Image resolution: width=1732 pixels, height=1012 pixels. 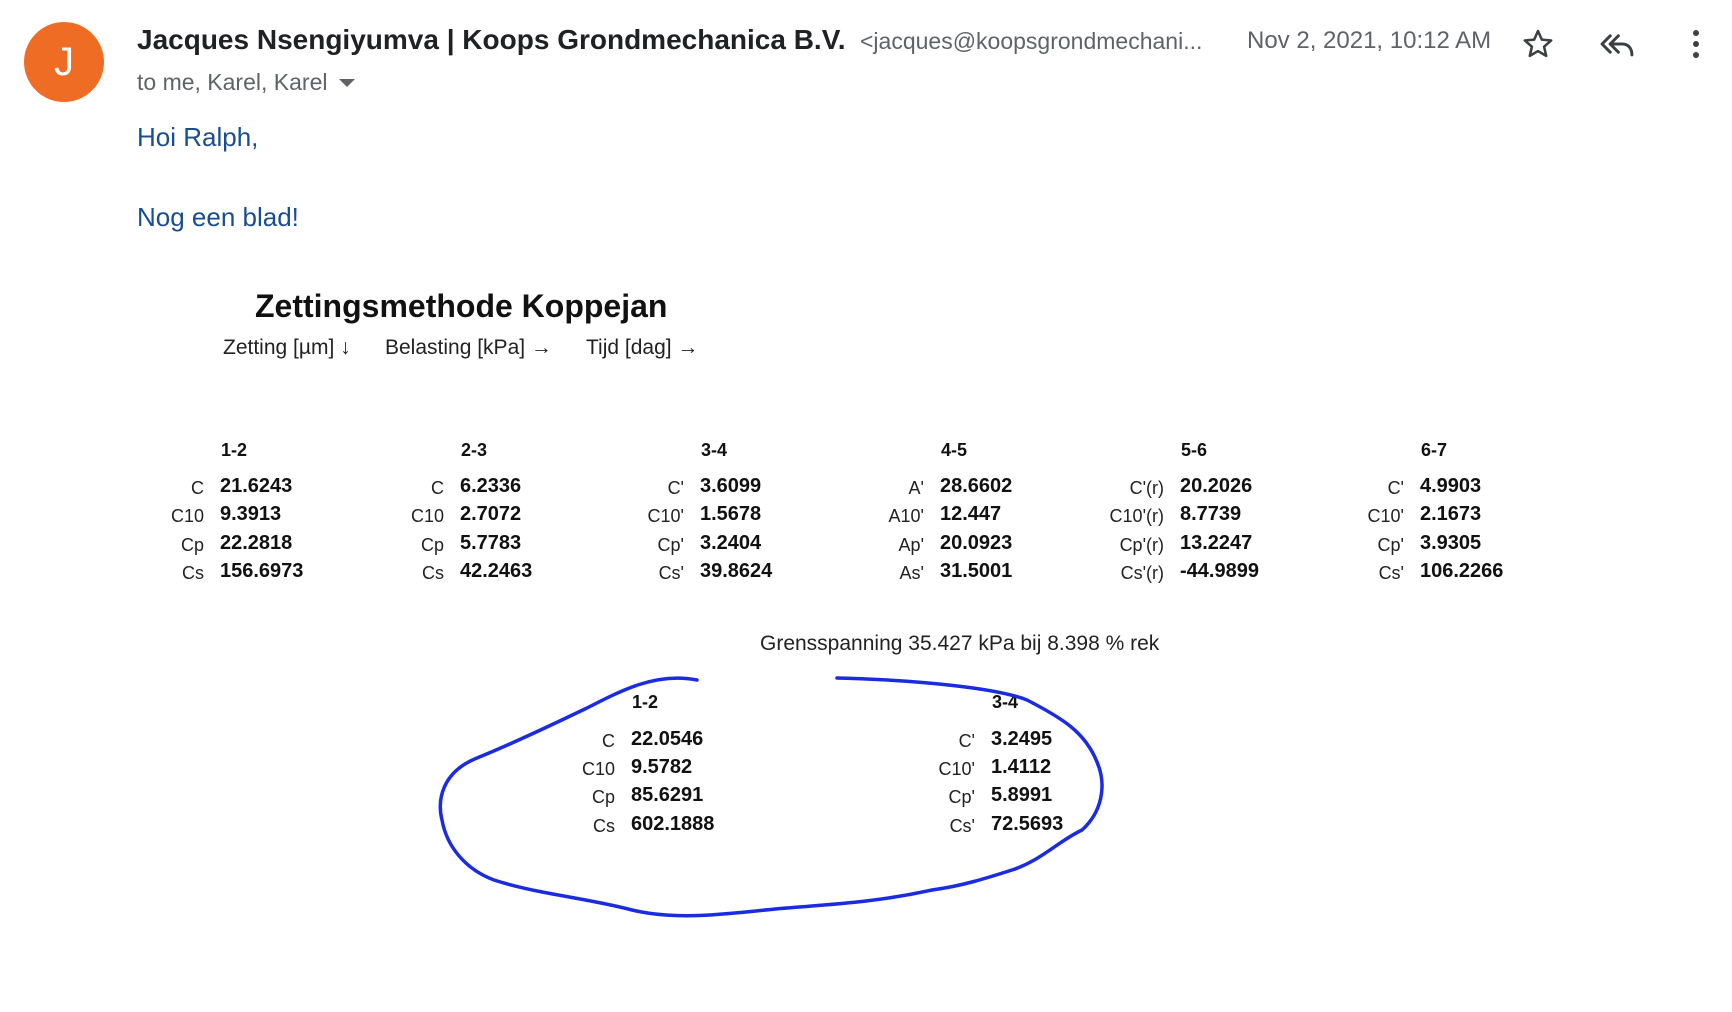 I want to click on coefficient-value: 31.5001, so click(x=976, y=571).